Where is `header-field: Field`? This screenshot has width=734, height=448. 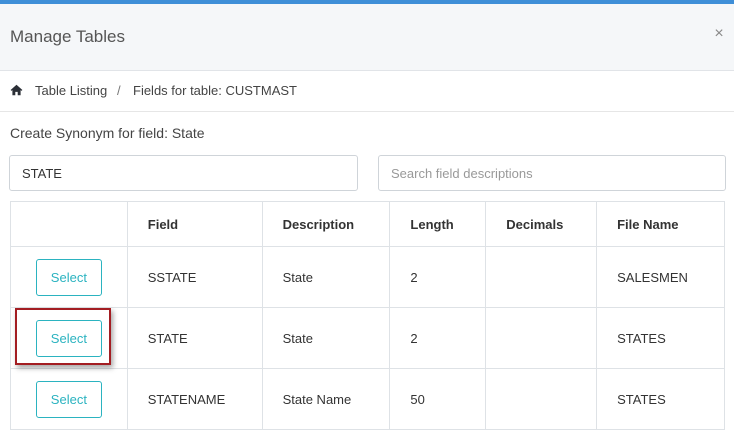 header-field: Field is located at coordinates (194, 224).